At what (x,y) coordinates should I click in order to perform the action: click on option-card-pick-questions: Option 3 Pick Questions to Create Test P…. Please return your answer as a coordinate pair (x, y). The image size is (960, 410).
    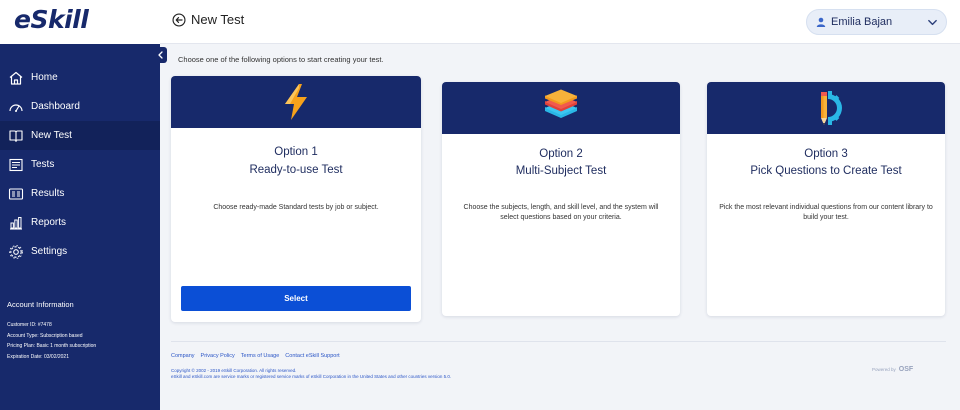
    Looking at the image, I should click on (826, 199).